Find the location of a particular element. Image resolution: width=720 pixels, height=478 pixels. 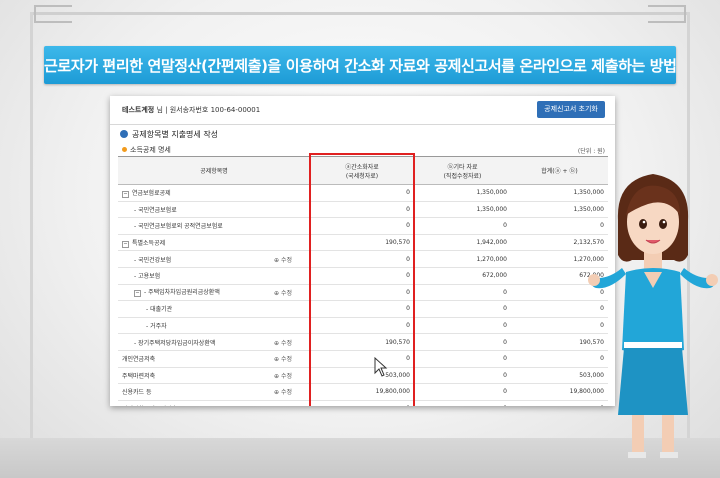

user-name: 테스트계정 is located at coordinates (138, 110).